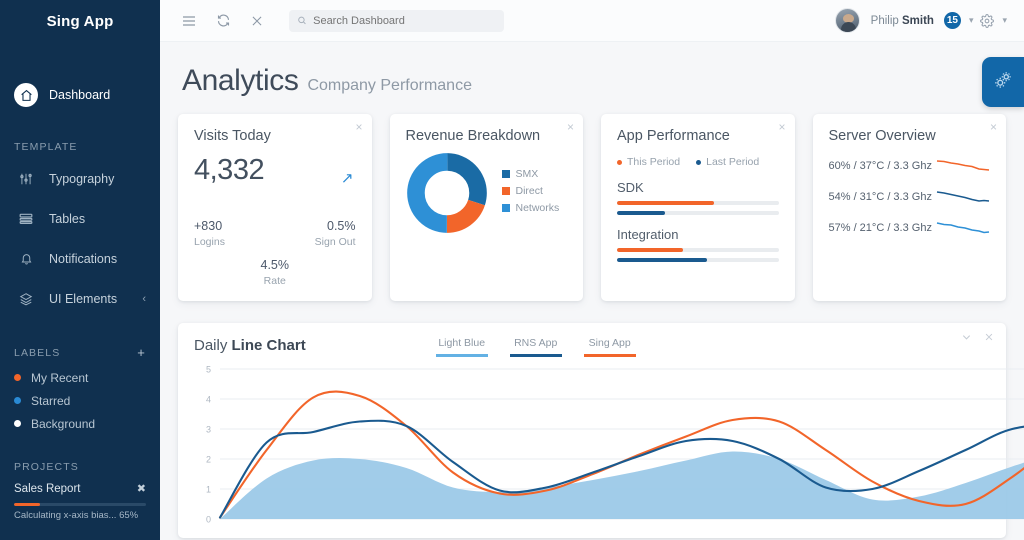 The image size is (1024, 540). What do you see at coordinates (987, 20) in the screenshot?
I see `gear-icon` at bounding box center [987, 20].